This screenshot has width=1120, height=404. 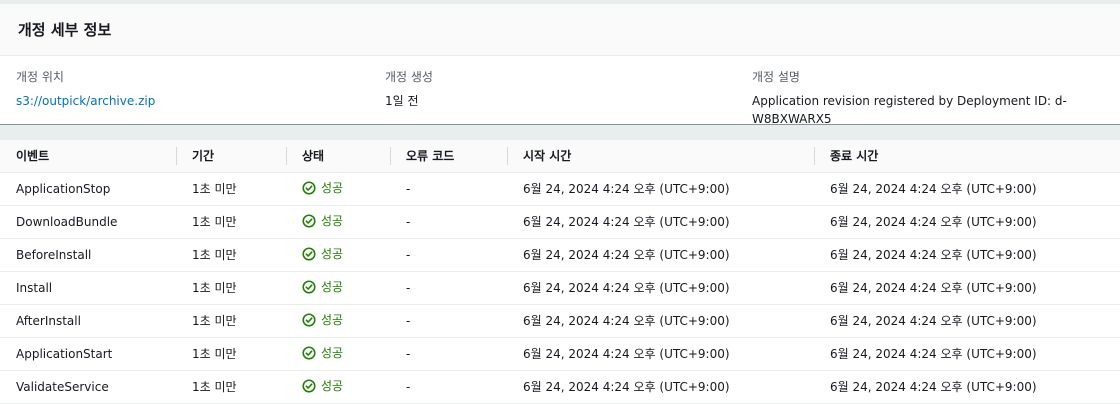 What do you see at coordinates (660, 156) in the screenshot?
I see `column-header-start-time: 시작 시간` at bounding box center [660, 156].